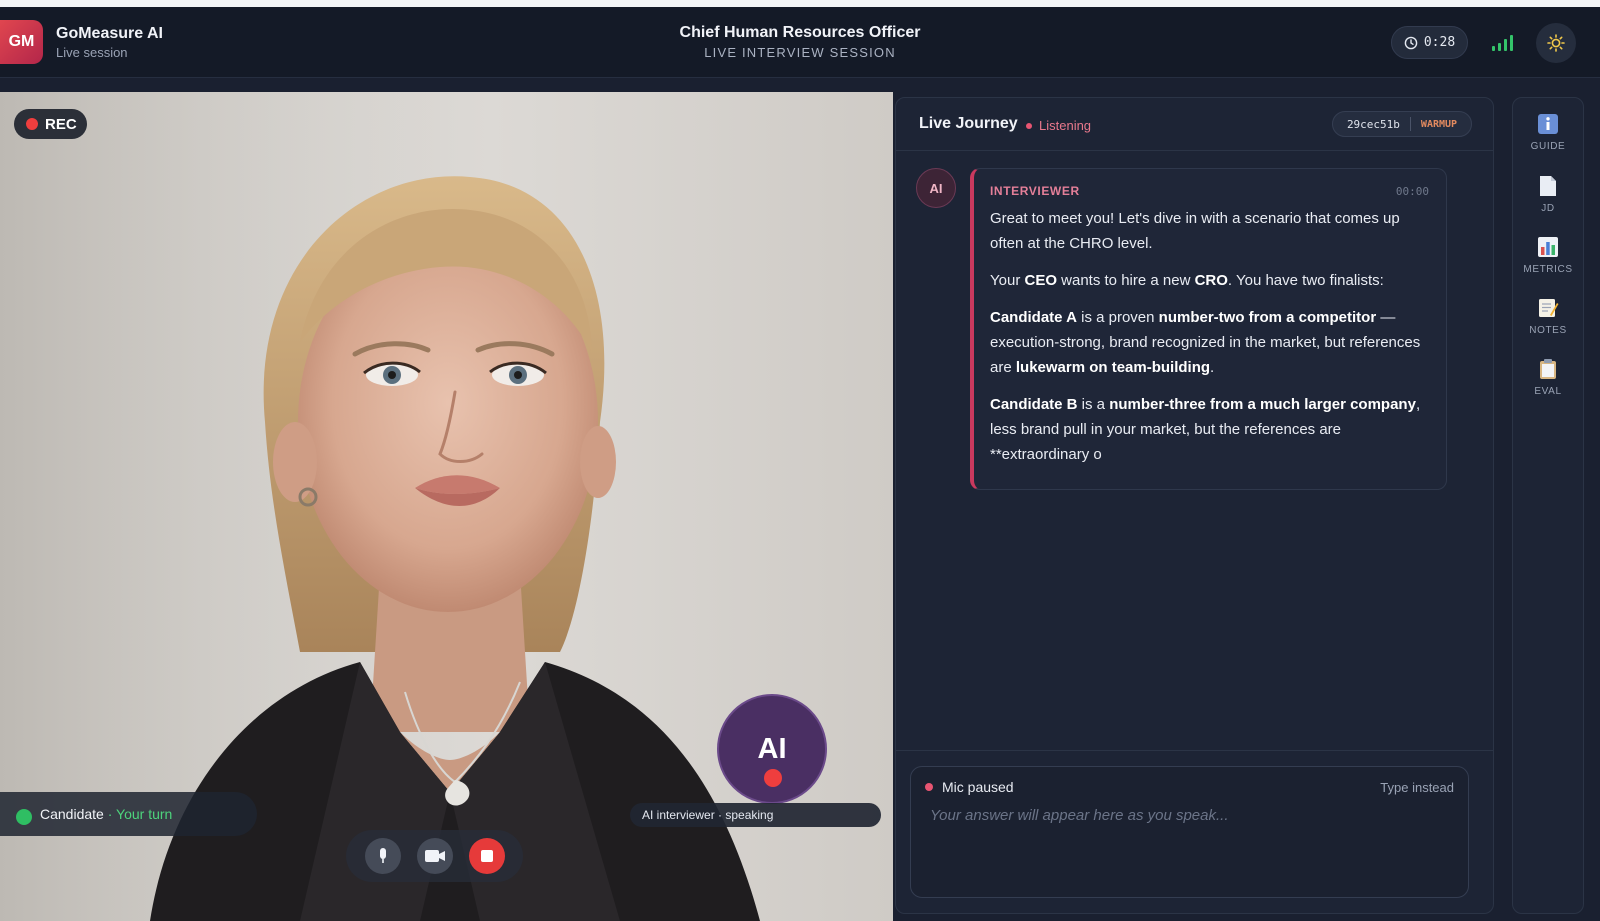 The image size is (1600, 921). I want to click on candidate-name: Candidate, so click(72, 814).